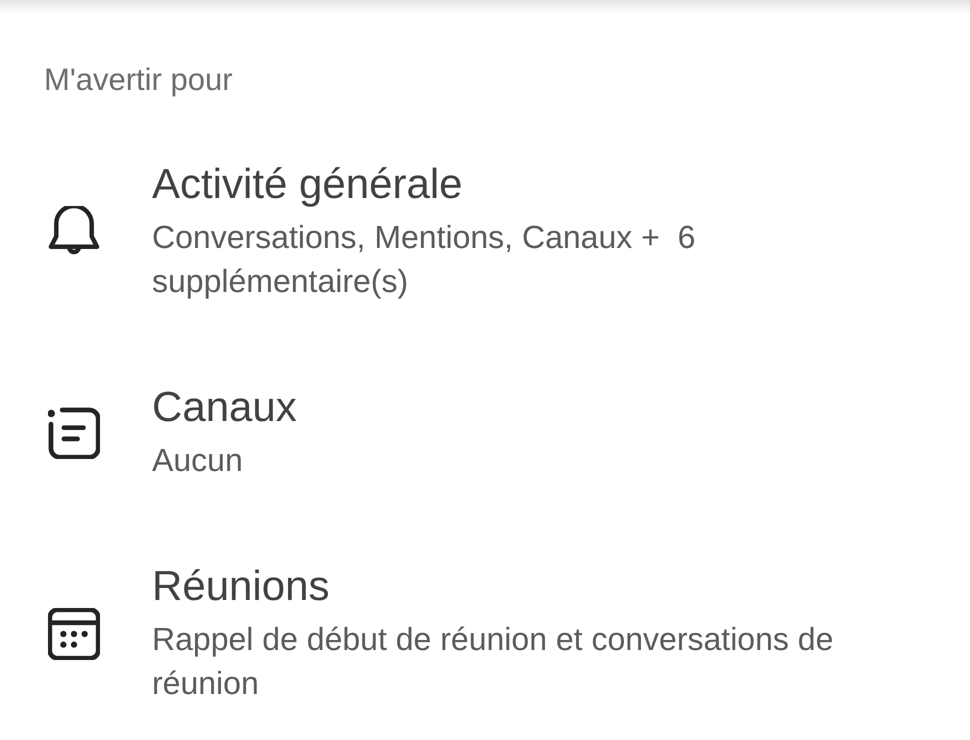 This screenshot has height=740, width=970. Describe the element at coordinates (139, 80) in the screenshot. I see `section-title: M'avertir pour` at that location.